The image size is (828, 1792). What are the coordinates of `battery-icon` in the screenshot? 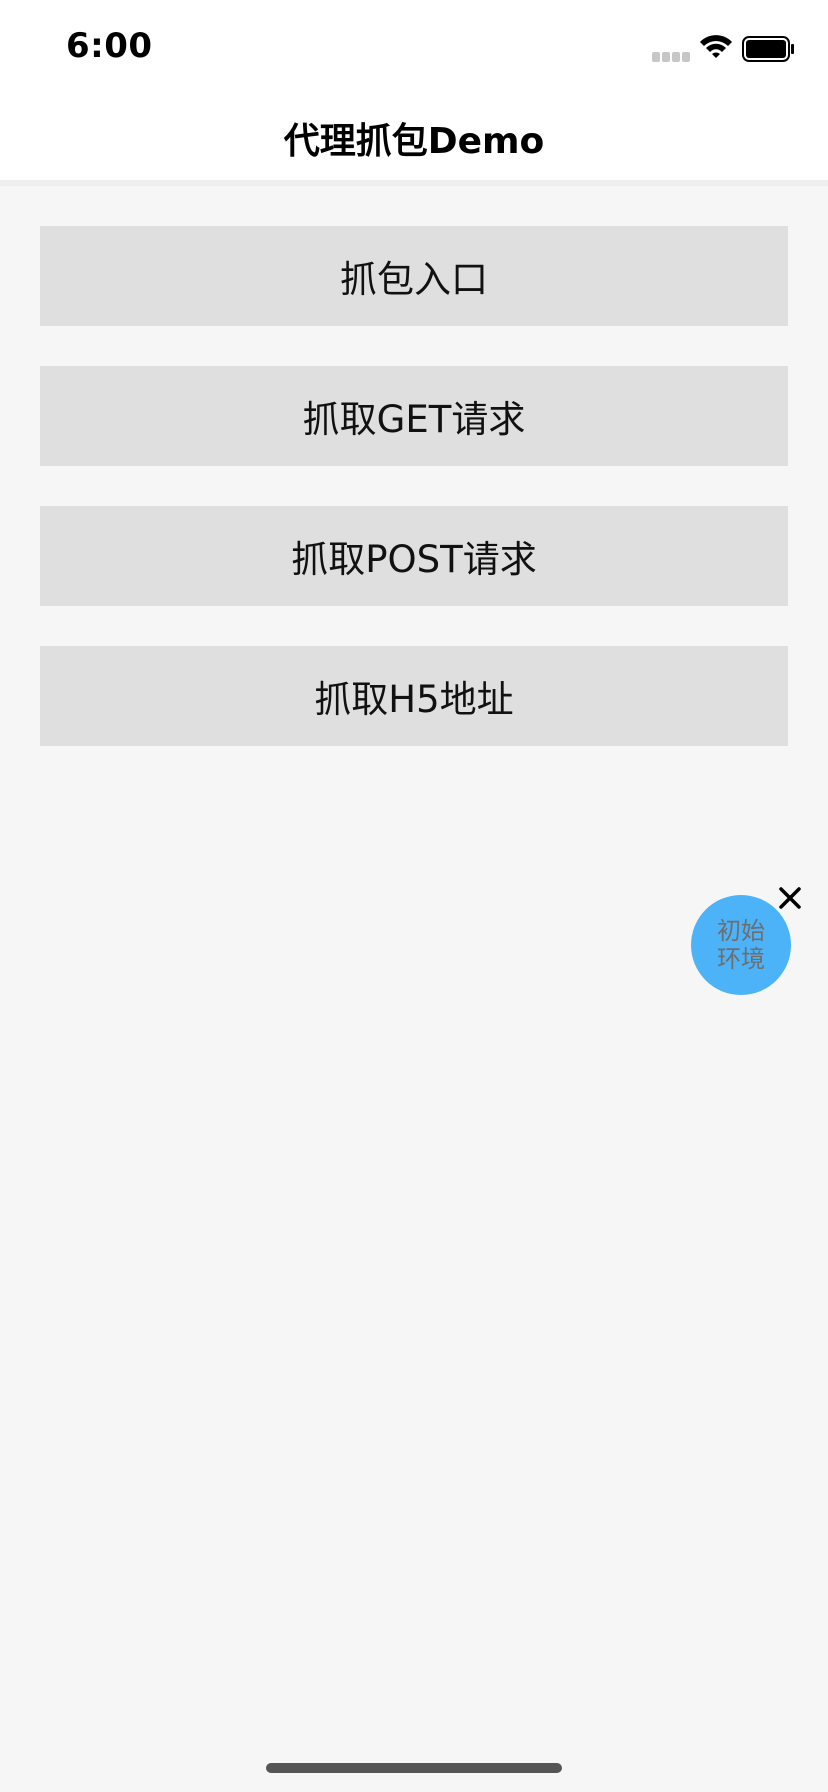 It's located at (768, 49).